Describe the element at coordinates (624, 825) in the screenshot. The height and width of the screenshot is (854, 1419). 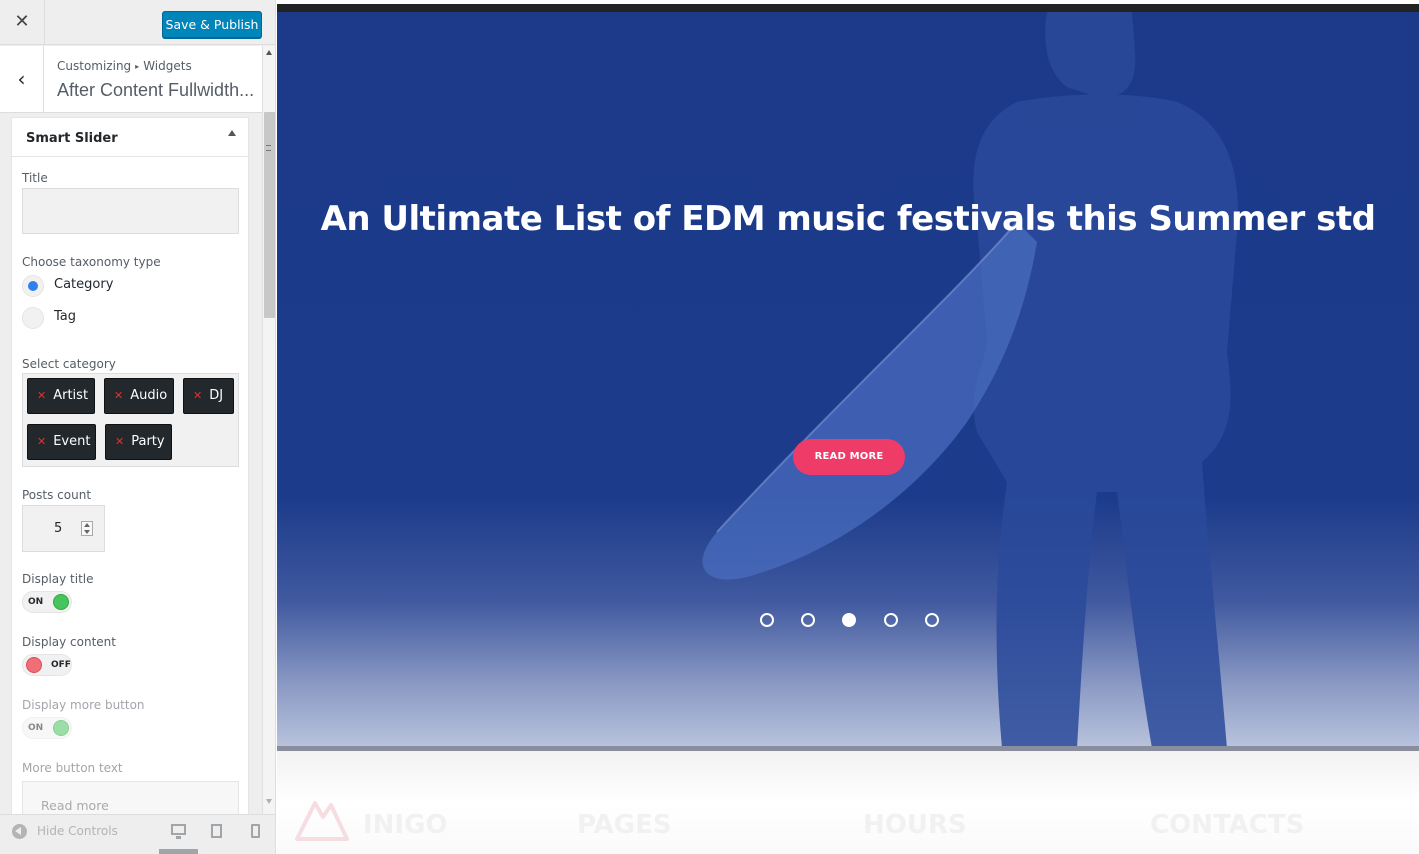
I see `footer-heading-pages: PAGES` at that location.